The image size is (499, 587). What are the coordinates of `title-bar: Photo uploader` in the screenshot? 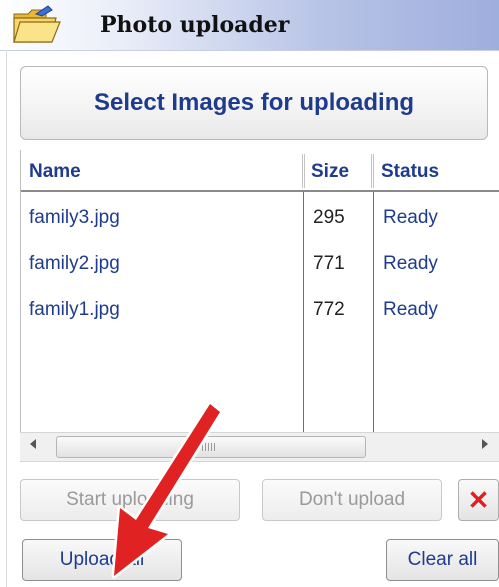 It's located at (249, 25).